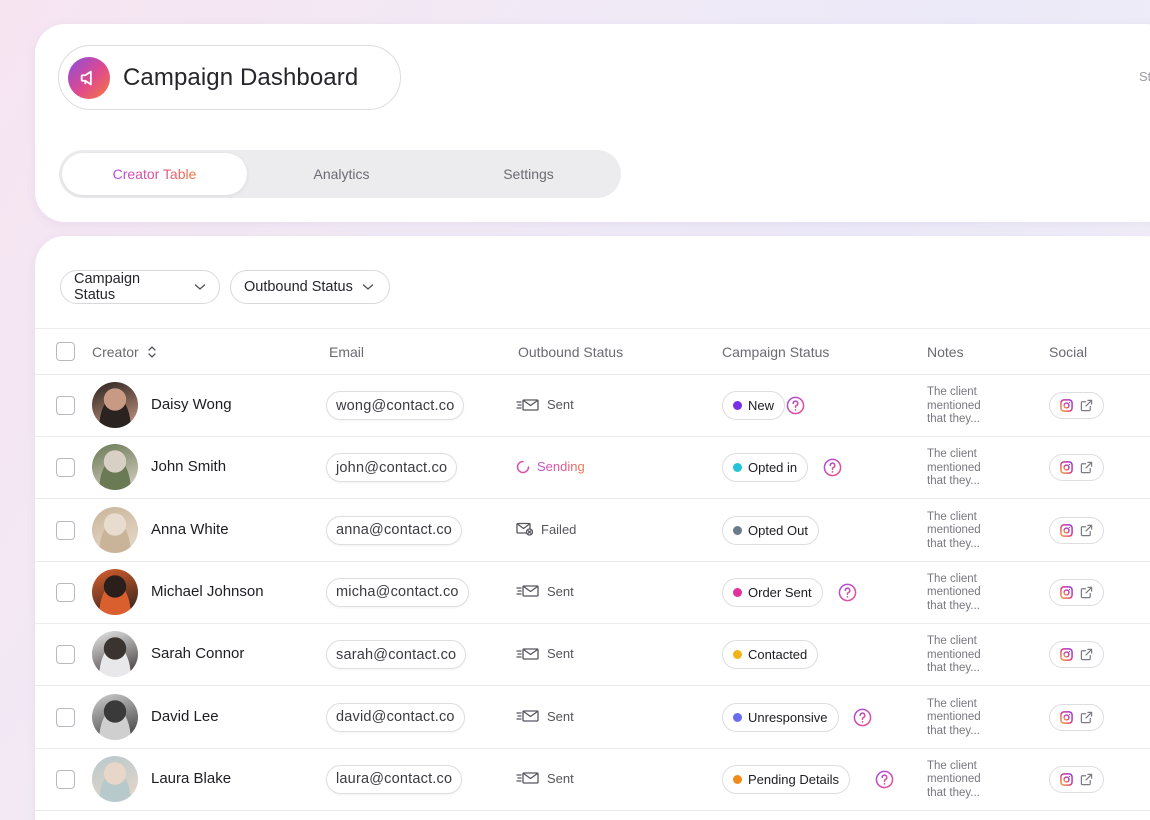 This screenshot has height=820, width=1150. What do you see at coordinates (394, 779) in the screenshot?
I see `email-chip: laura@contact.co` at bounding box center [394, 779].